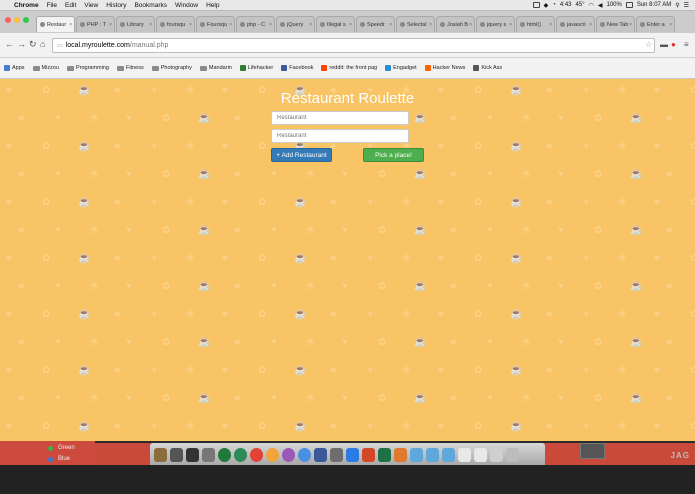 The width and height of the screenshot is (695, 494). What do you see at coordinates (171, 68) in the screenshot?
I see `bookmark-4: Photography` at bounding box center [171, 68].